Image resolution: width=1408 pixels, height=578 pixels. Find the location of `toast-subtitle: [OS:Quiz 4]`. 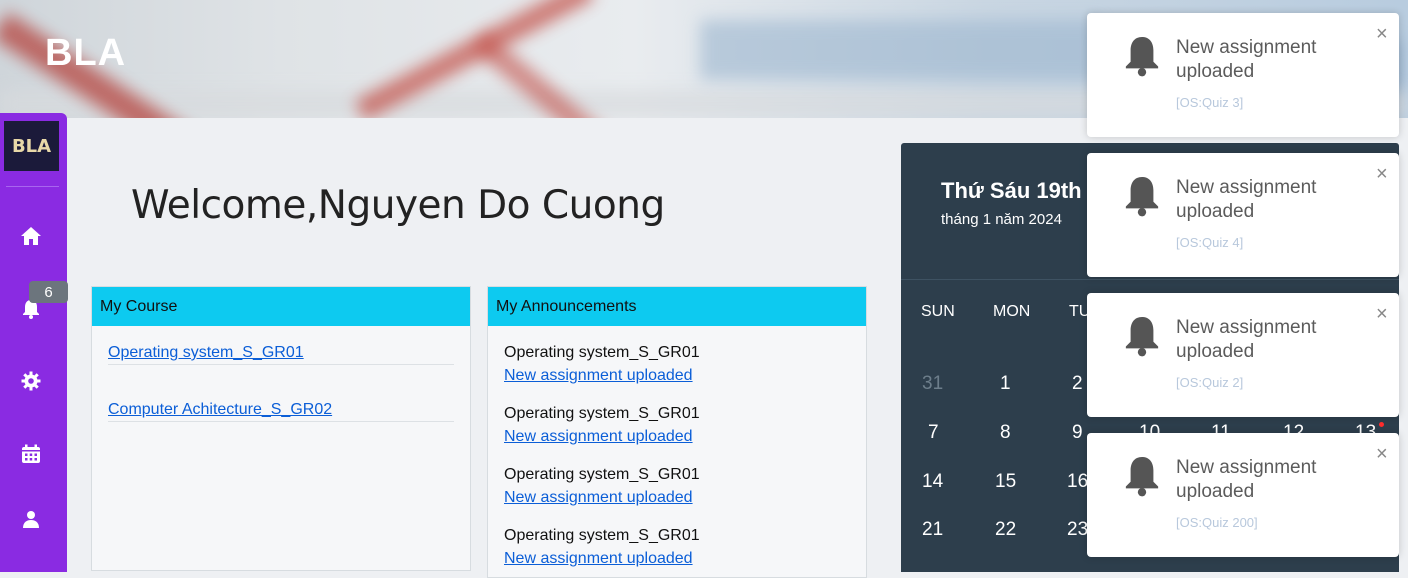

toast-subtitle: [OS:Quiz 4] is located at coordinates (1210, 242).